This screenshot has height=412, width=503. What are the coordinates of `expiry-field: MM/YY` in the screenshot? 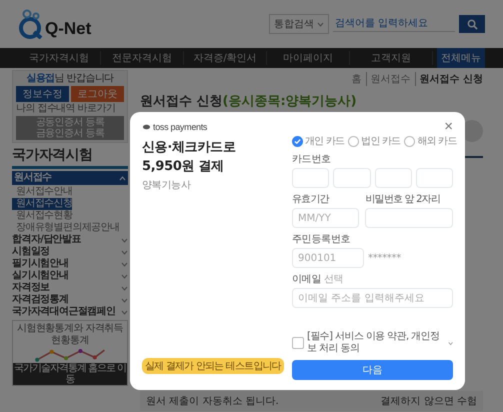 It's located at (326, 218).